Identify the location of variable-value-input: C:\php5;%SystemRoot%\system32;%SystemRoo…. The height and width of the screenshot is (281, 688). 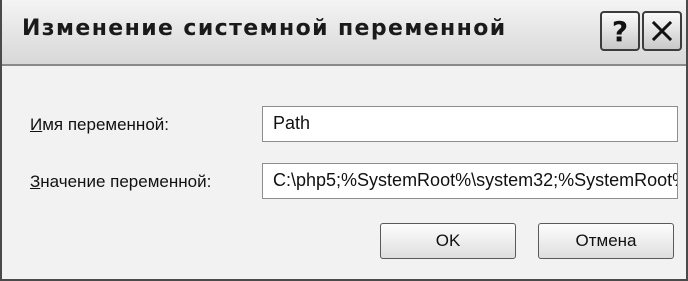
(470, 181).